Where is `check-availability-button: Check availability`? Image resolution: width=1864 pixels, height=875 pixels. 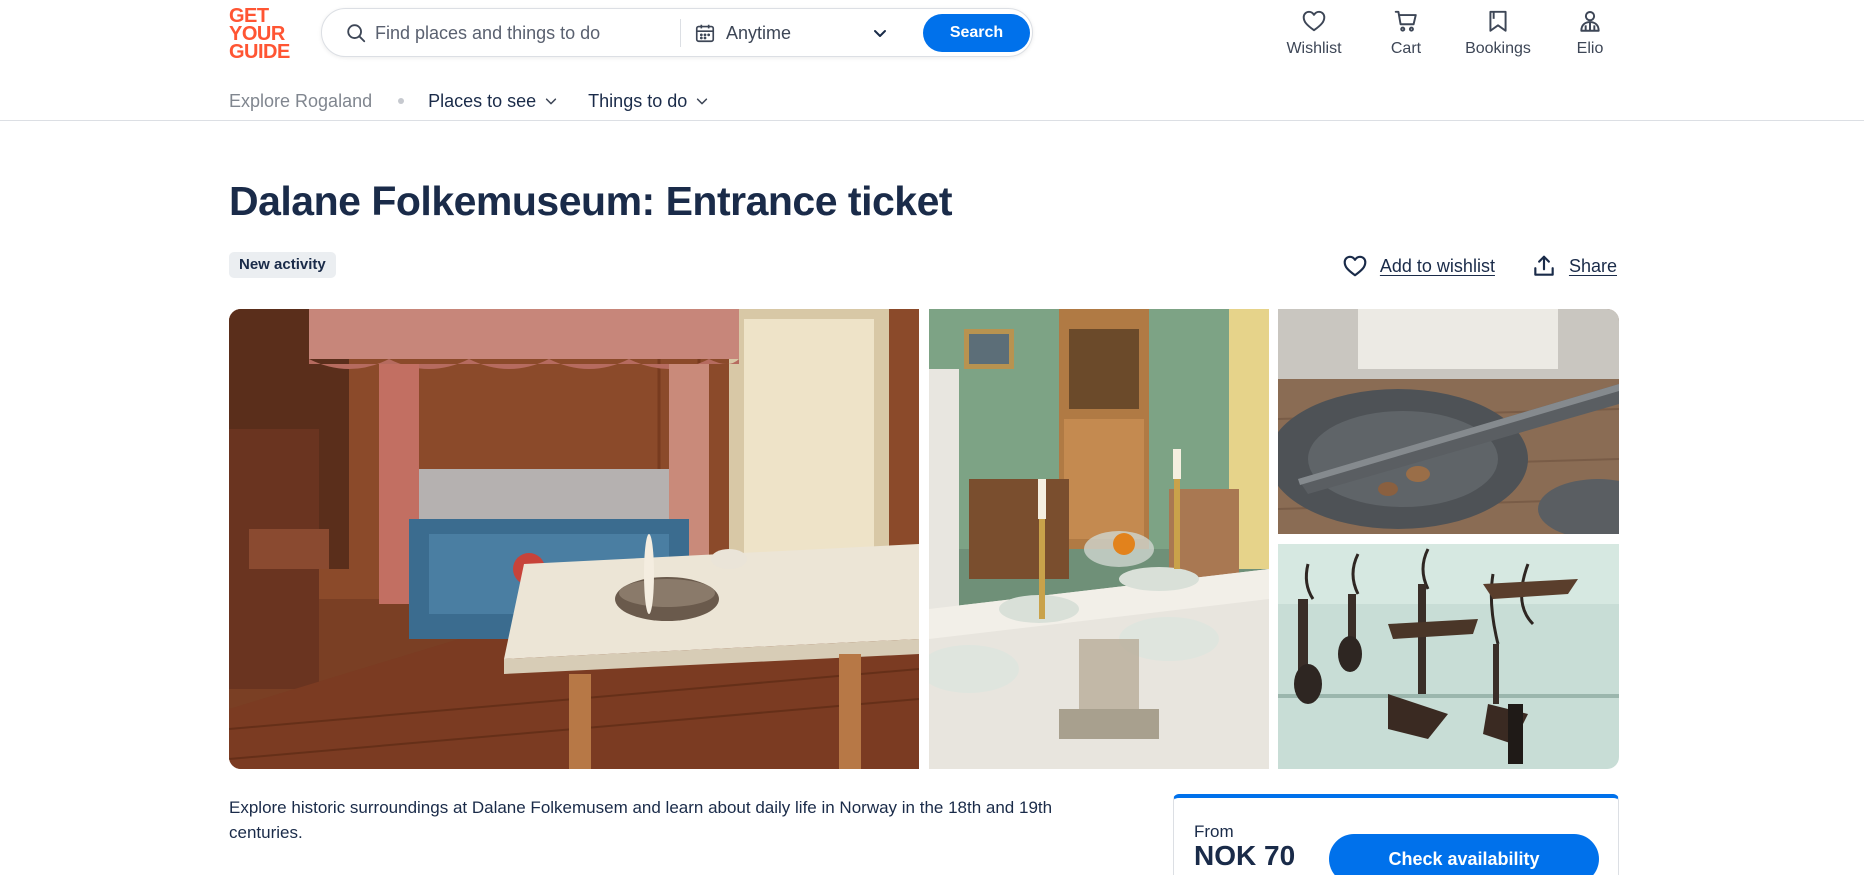 check-availability-button: Check availability is located at coordinates (1464, 854).